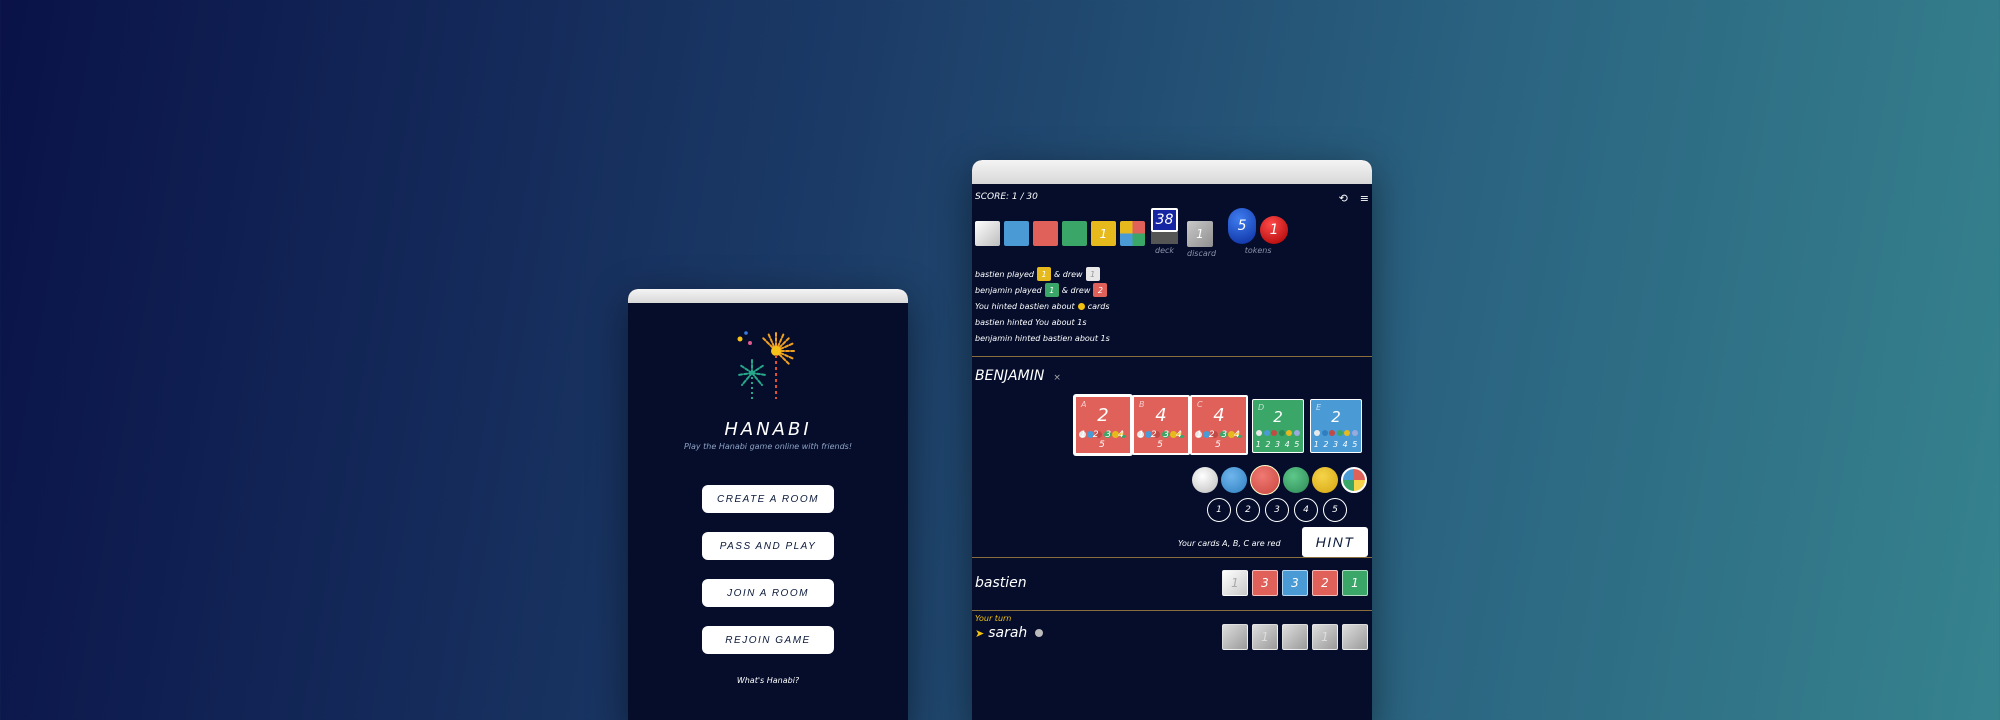 The width and height of the screenshot is (2000, 720). I want to click on hand-card-b: B 4 1 2 3 4 5, so click(1161, 425).